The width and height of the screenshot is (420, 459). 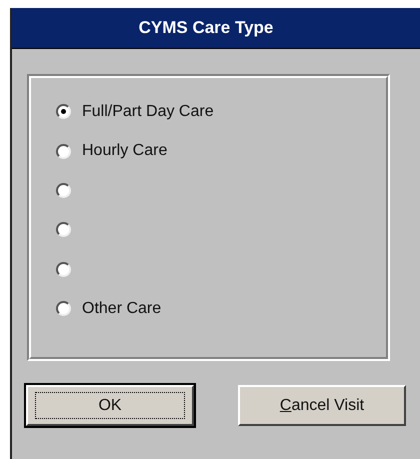 What do you see at coordinates (148, 111) in the screenshot?
I see `option-label: Full/Part Day Care` at bounding box center [148, 111].